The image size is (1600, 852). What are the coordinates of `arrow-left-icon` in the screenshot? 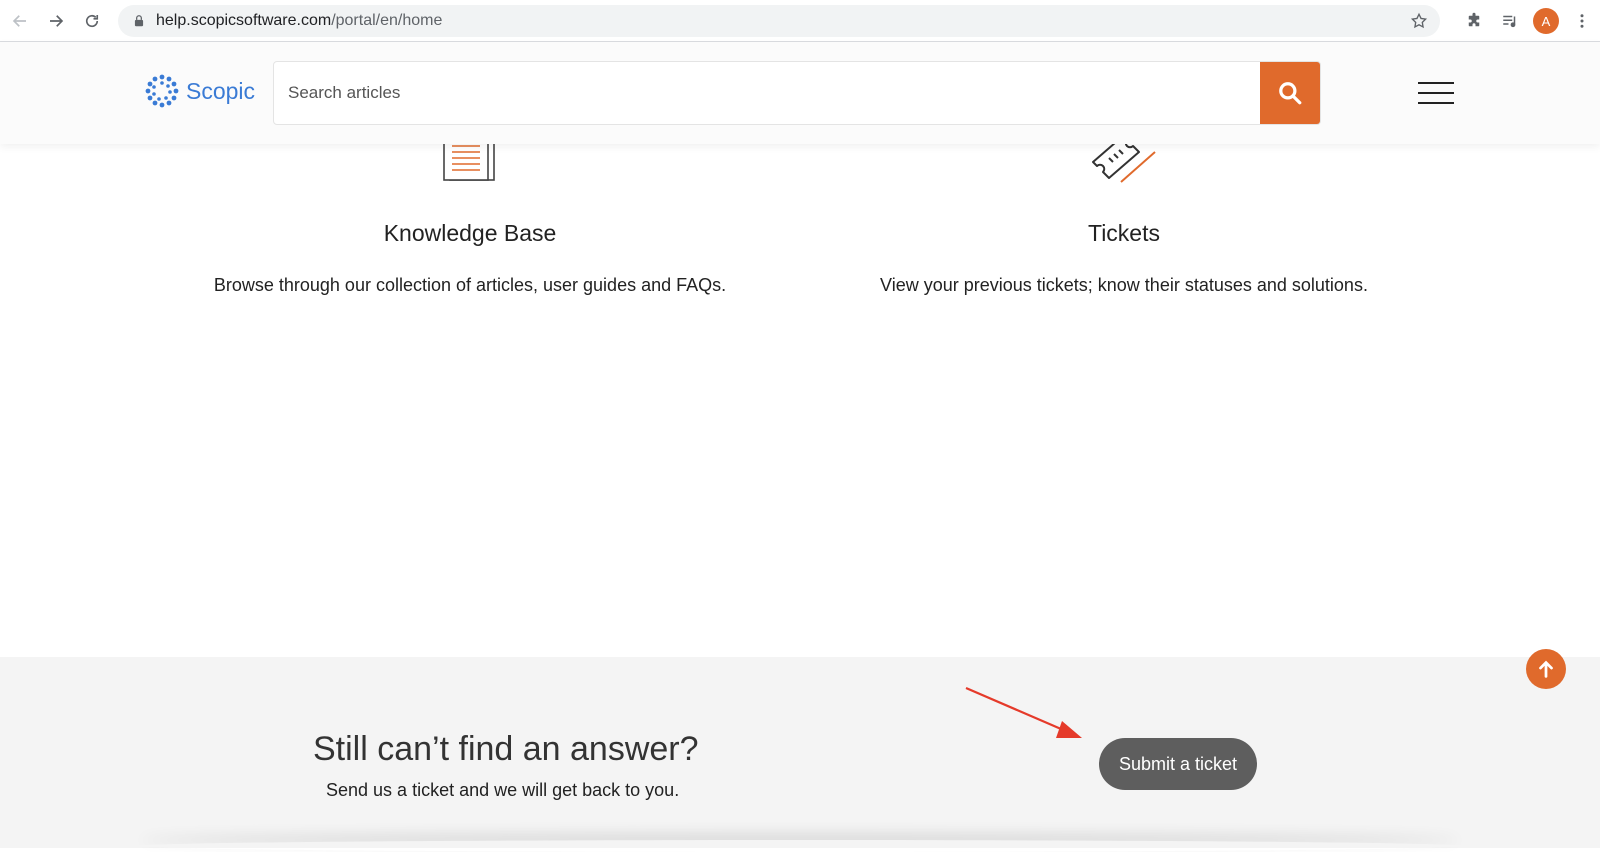 It's located at (19, 20).